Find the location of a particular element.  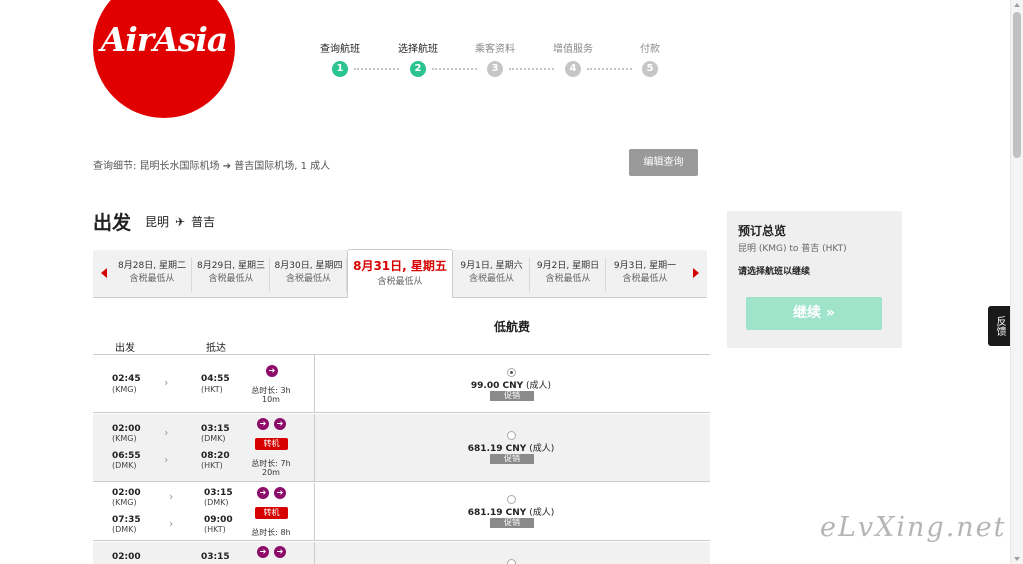

booking-summary: 预订总览 昆明 (KMG) to 普吉 (HKT) 请选择航班以继续 继续 » is located at coordinates (814, 279).